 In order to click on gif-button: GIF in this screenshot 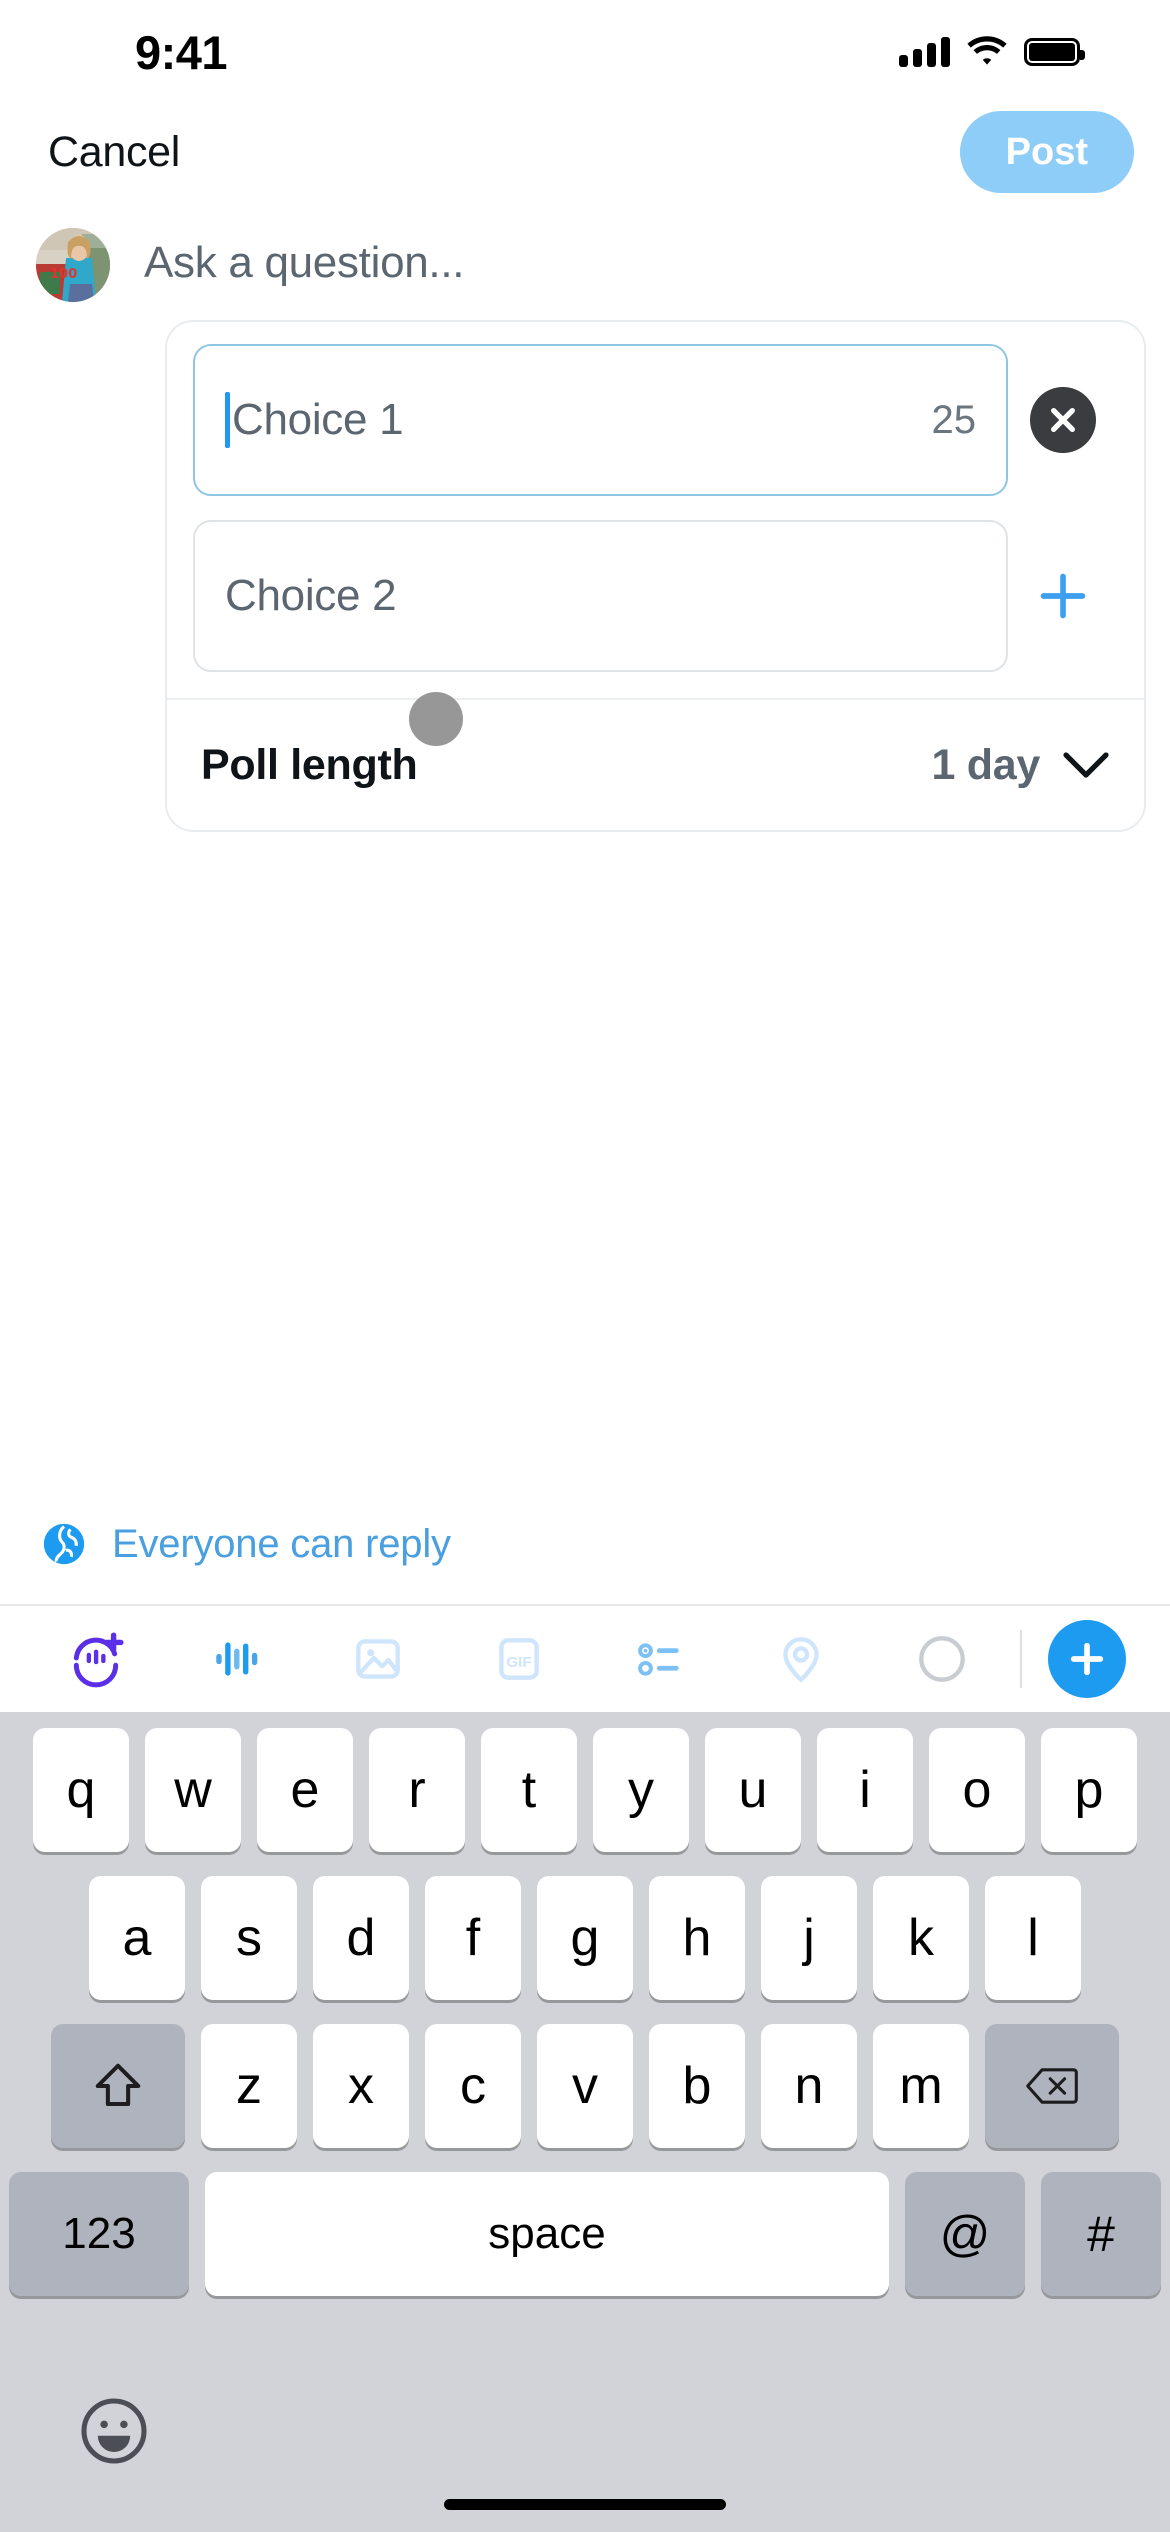, I will do `click(519, 1659)`.